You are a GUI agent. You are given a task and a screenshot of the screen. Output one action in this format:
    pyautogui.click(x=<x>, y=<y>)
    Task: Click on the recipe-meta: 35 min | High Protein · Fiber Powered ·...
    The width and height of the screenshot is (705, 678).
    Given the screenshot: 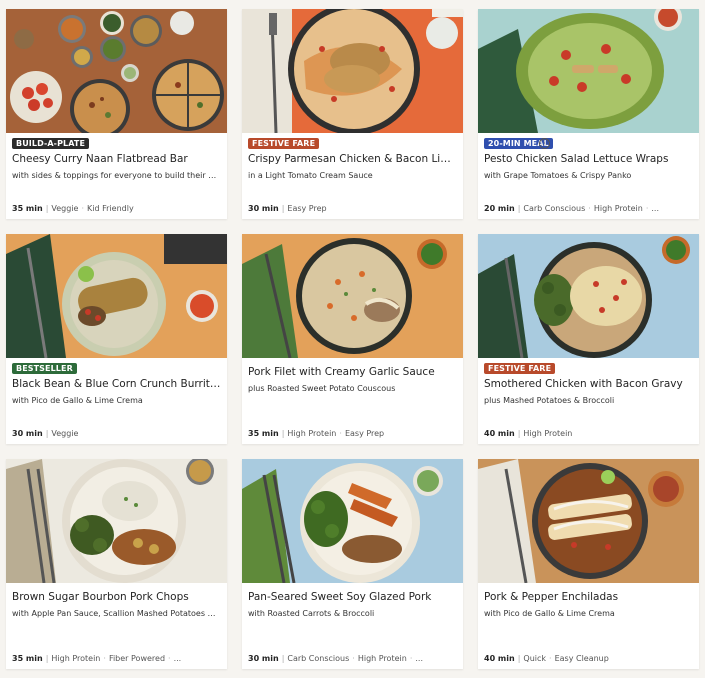 What is the action you would take?
    pyautogui.click(x=97, y=658)
    